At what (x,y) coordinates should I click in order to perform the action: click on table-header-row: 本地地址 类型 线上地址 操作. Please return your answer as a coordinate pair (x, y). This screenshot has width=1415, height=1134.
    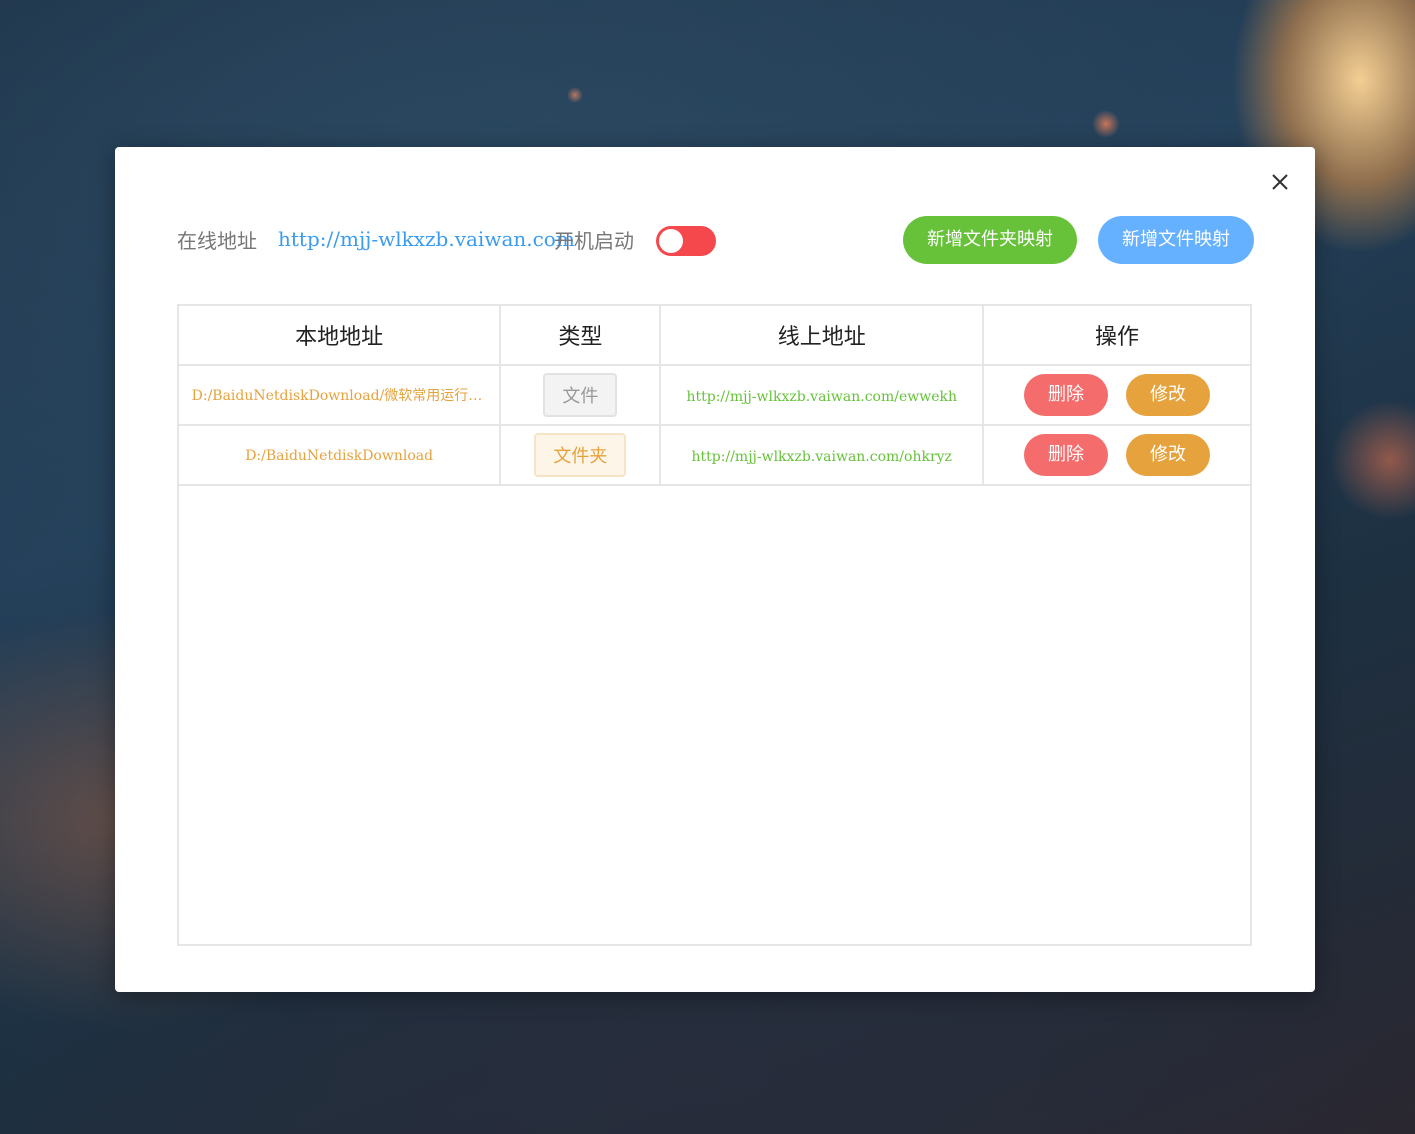
    Looking at the image, I should click on (714, 335).